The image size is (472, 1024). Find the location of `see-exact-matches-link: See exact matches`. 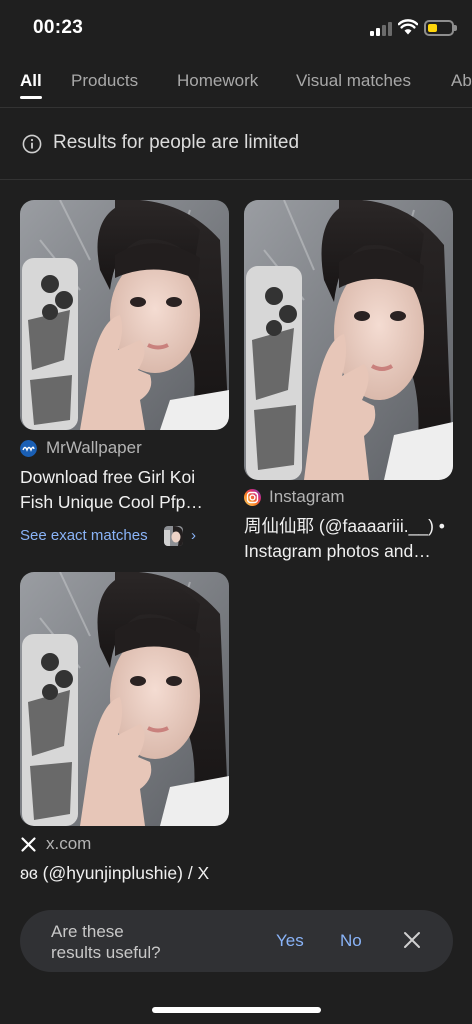

see-exact-matches-link: See exact matches is located at coordinates (84, 535).